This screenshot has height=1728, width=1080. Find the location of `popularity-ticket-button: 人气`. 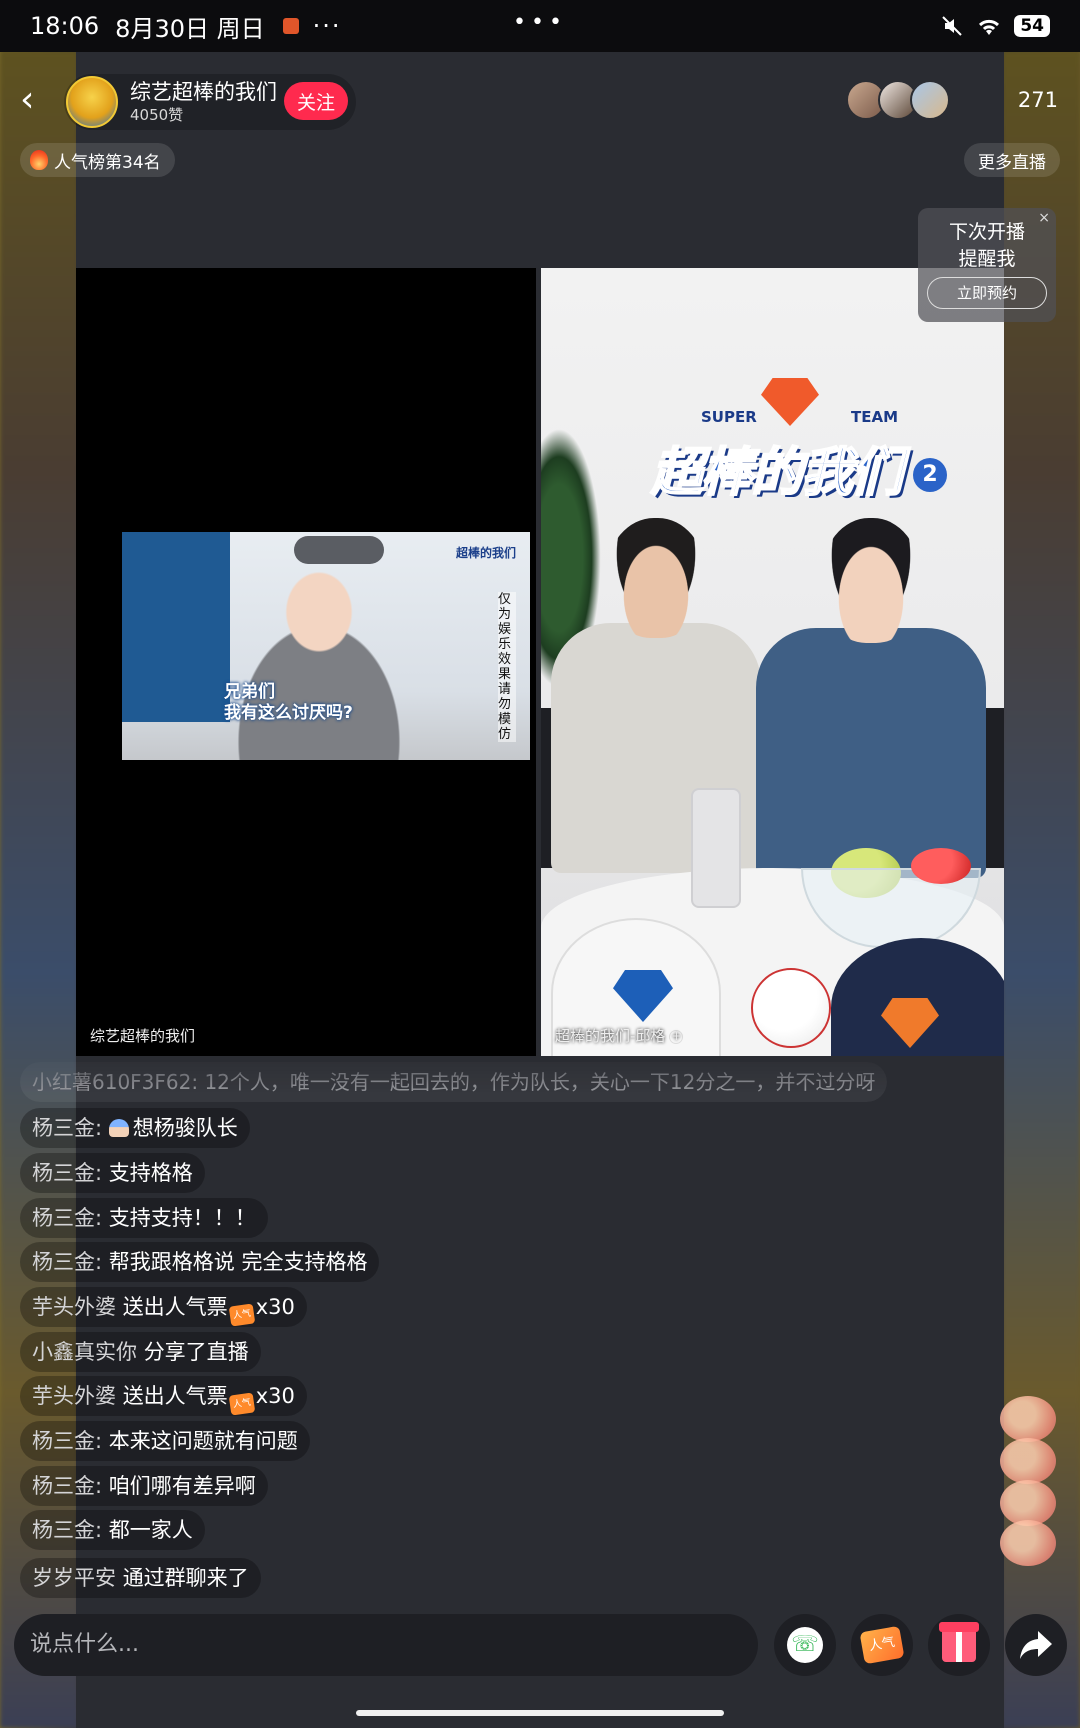

popularity-ticket-button: 人气 is located at coordinates (882, 1645).